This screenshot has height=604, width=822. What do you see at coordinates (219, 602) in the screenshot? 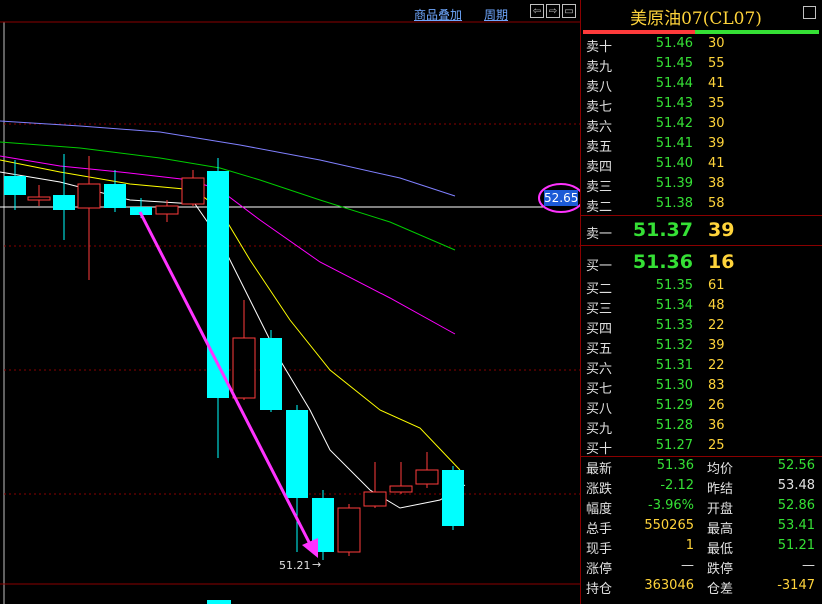
I see `volume-bar` at bounding box center [219, 602].